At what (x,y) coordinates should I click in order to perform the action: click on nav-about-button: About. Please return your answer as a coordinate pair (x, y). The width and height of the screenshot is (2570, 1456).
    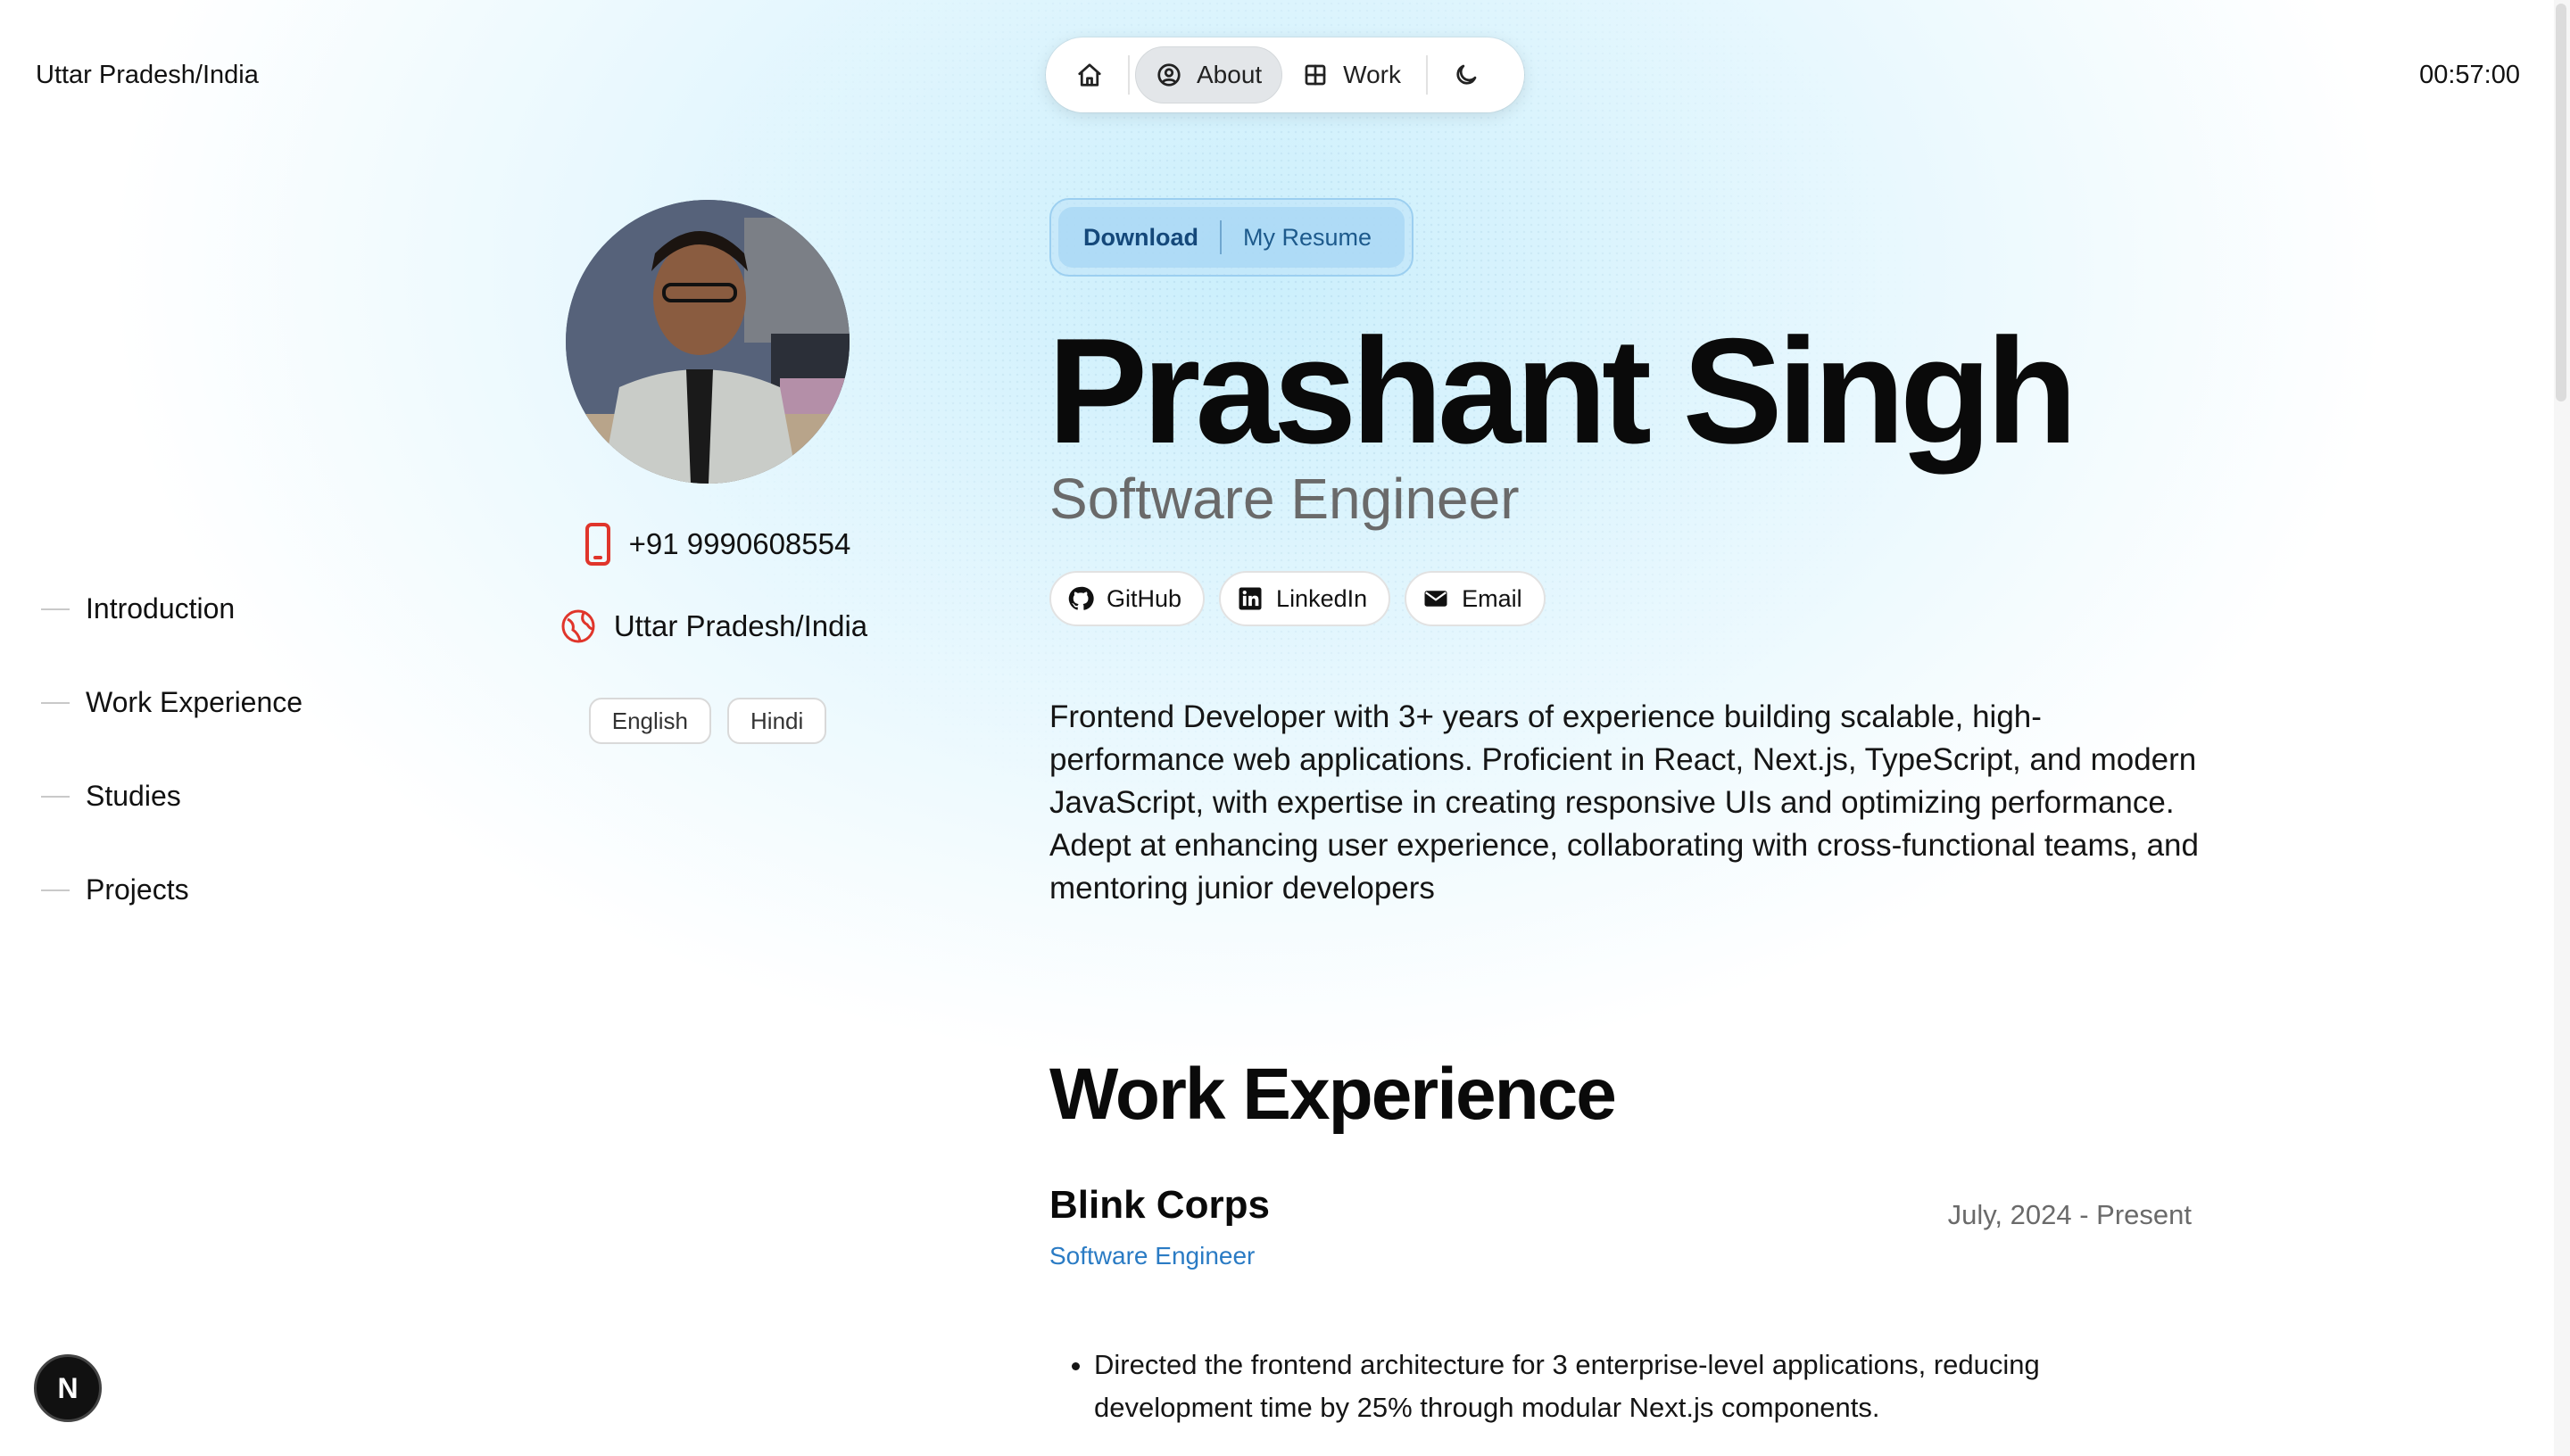
    Looking at the image, I should click on (1209, 75).